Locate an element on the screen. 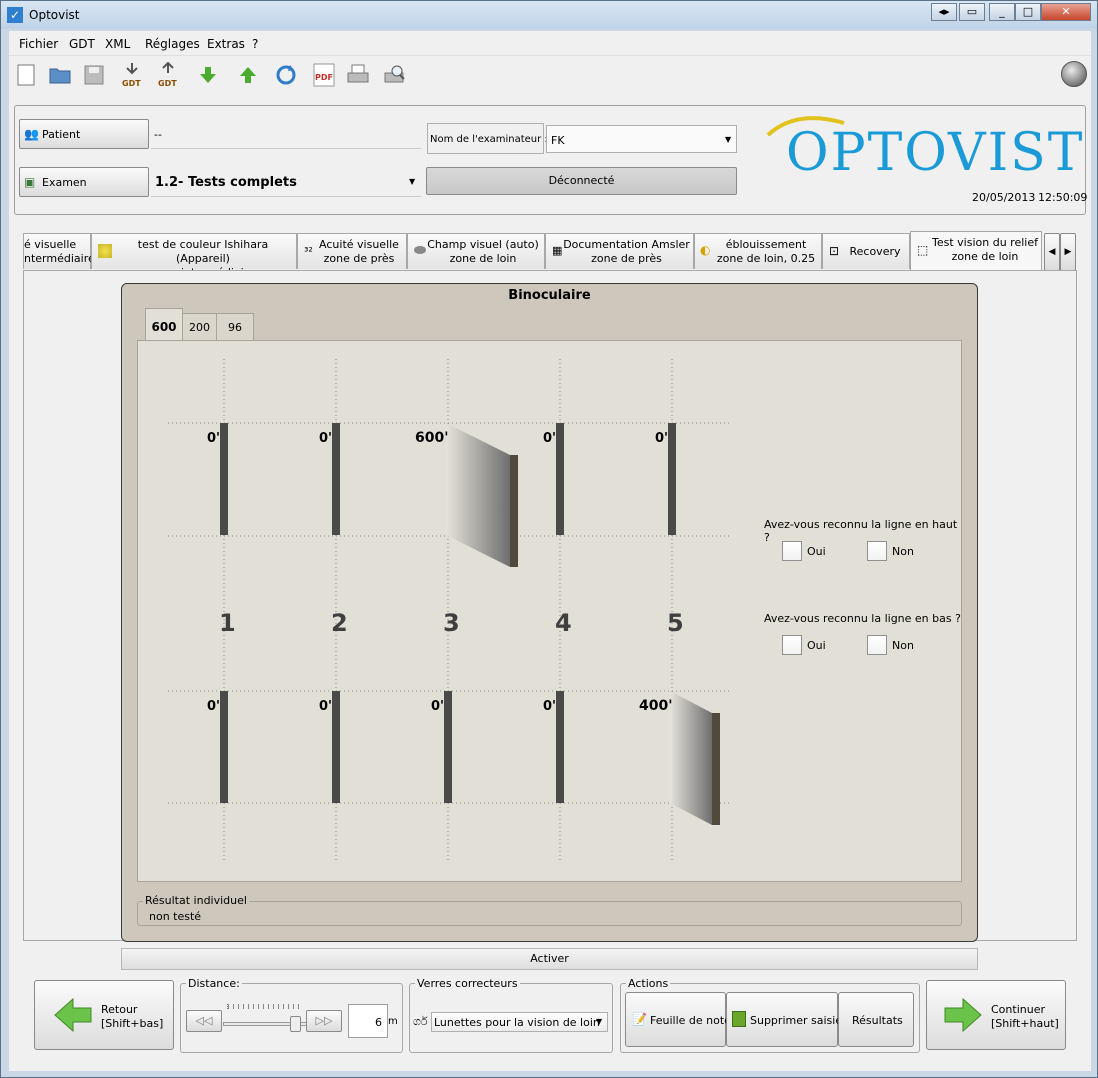 This screenshot has width=1098, height=1078. distance-unit: m is located at coordinates (393, 1021).